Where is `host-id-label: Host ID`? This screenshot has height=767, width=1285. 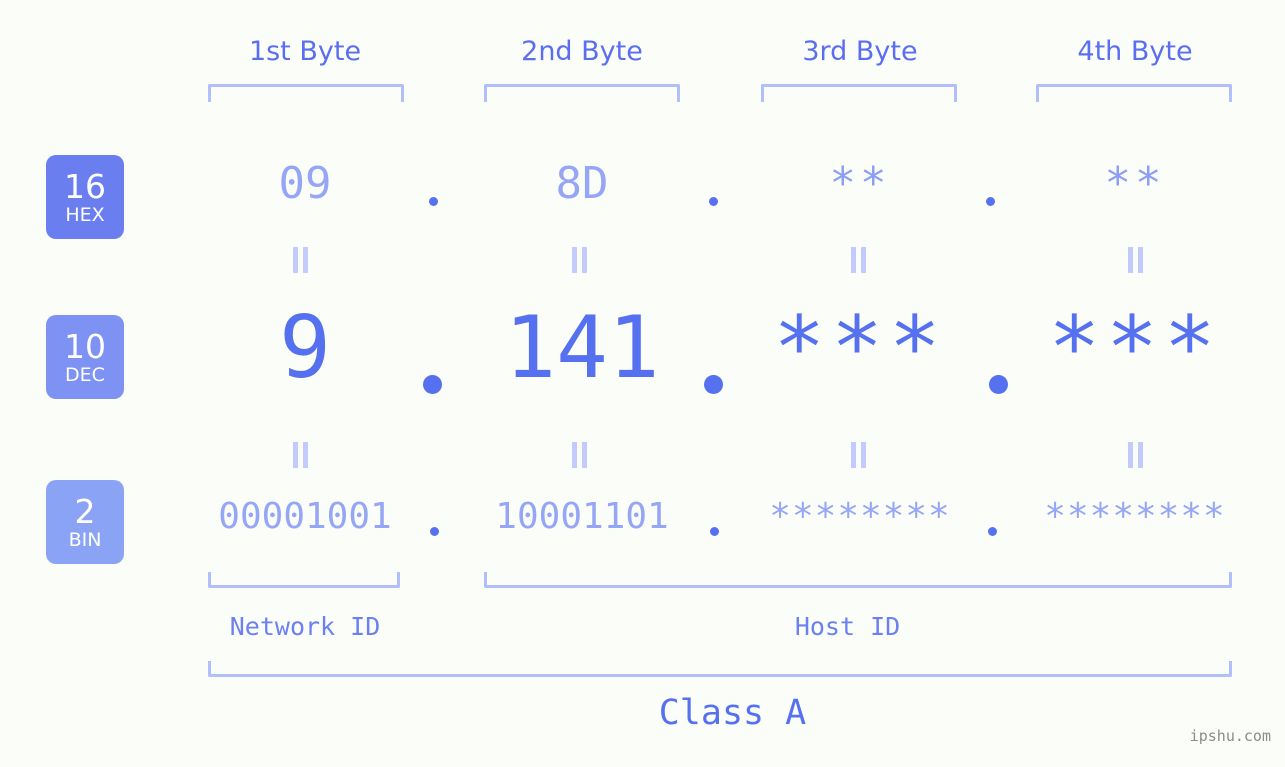 host-id-label: Host ID is located at coordinates (847, 626).